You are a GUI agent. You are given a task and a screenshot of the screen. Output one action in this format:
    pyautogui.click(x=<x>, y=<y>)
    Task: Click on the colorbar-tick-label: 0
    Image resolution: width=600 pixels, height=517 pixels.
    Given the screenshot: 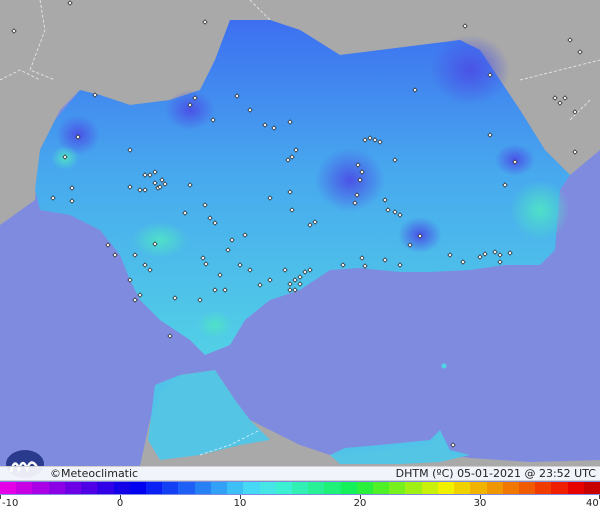 What is the action you would take?
    pyautogui.click(x=120, y=503)
    